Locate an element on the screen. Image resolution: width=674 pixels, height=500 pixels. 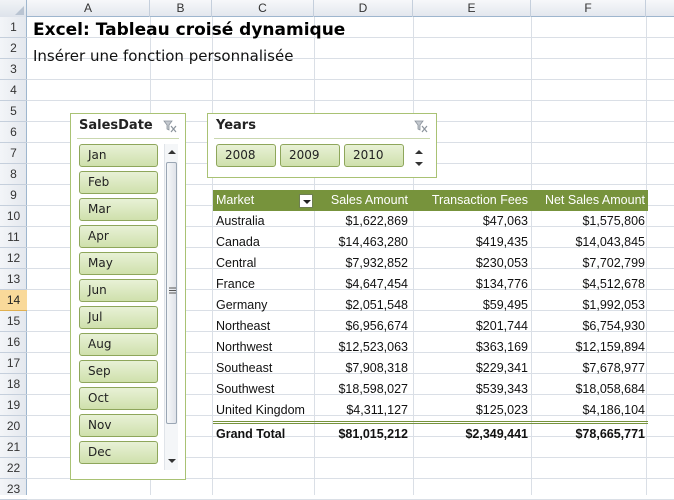
pivot-cell-fees: $229,341 is located at coordinates (469, 368).